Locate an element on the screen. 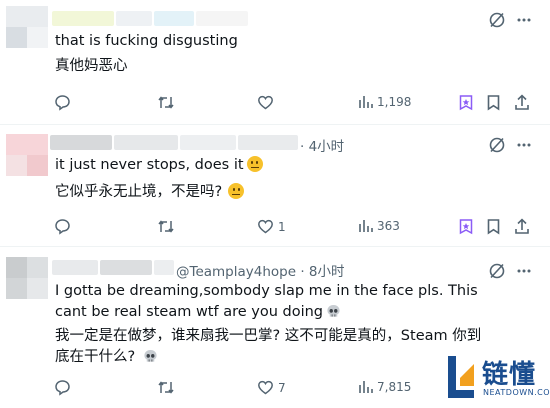  views-button: 1,198 is located at coordinates (384, 102).